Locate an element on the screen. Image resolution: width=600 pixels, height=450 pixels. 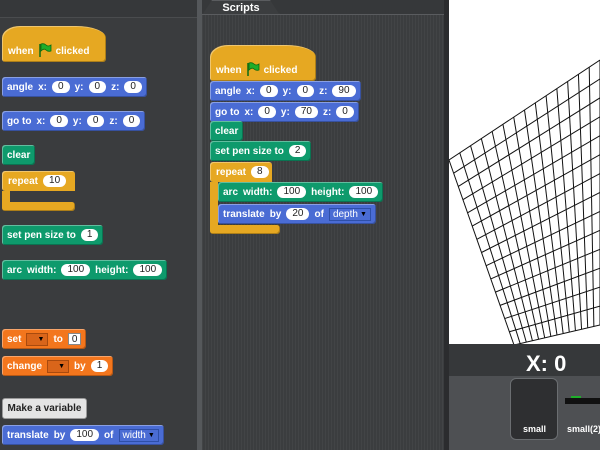
script-repeat-label: repeat is located at coordinates (231, 172).